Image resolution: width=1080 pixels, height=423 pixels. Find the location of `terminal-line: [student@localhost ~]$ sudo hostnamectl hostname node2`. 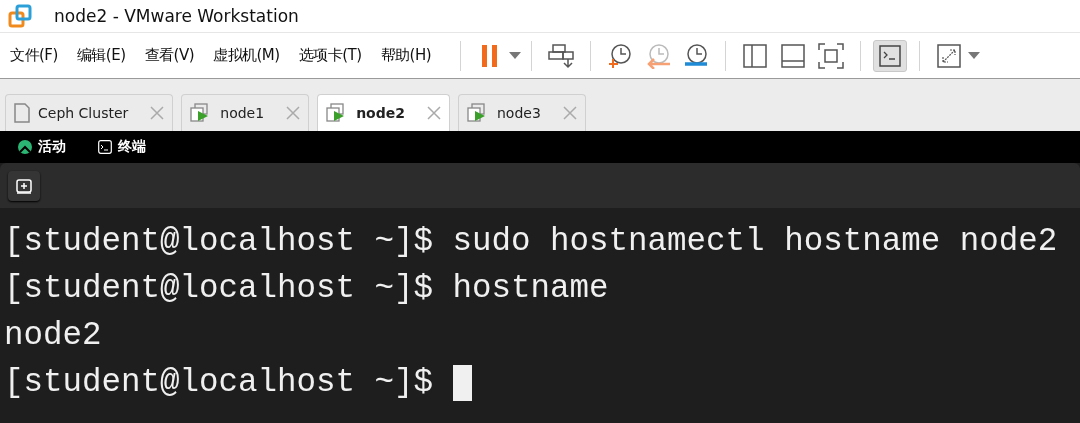

terminal-line: [student@localhost ~]$ sudo hostnamectl hostname node2 is located at coordinates (531, 242).